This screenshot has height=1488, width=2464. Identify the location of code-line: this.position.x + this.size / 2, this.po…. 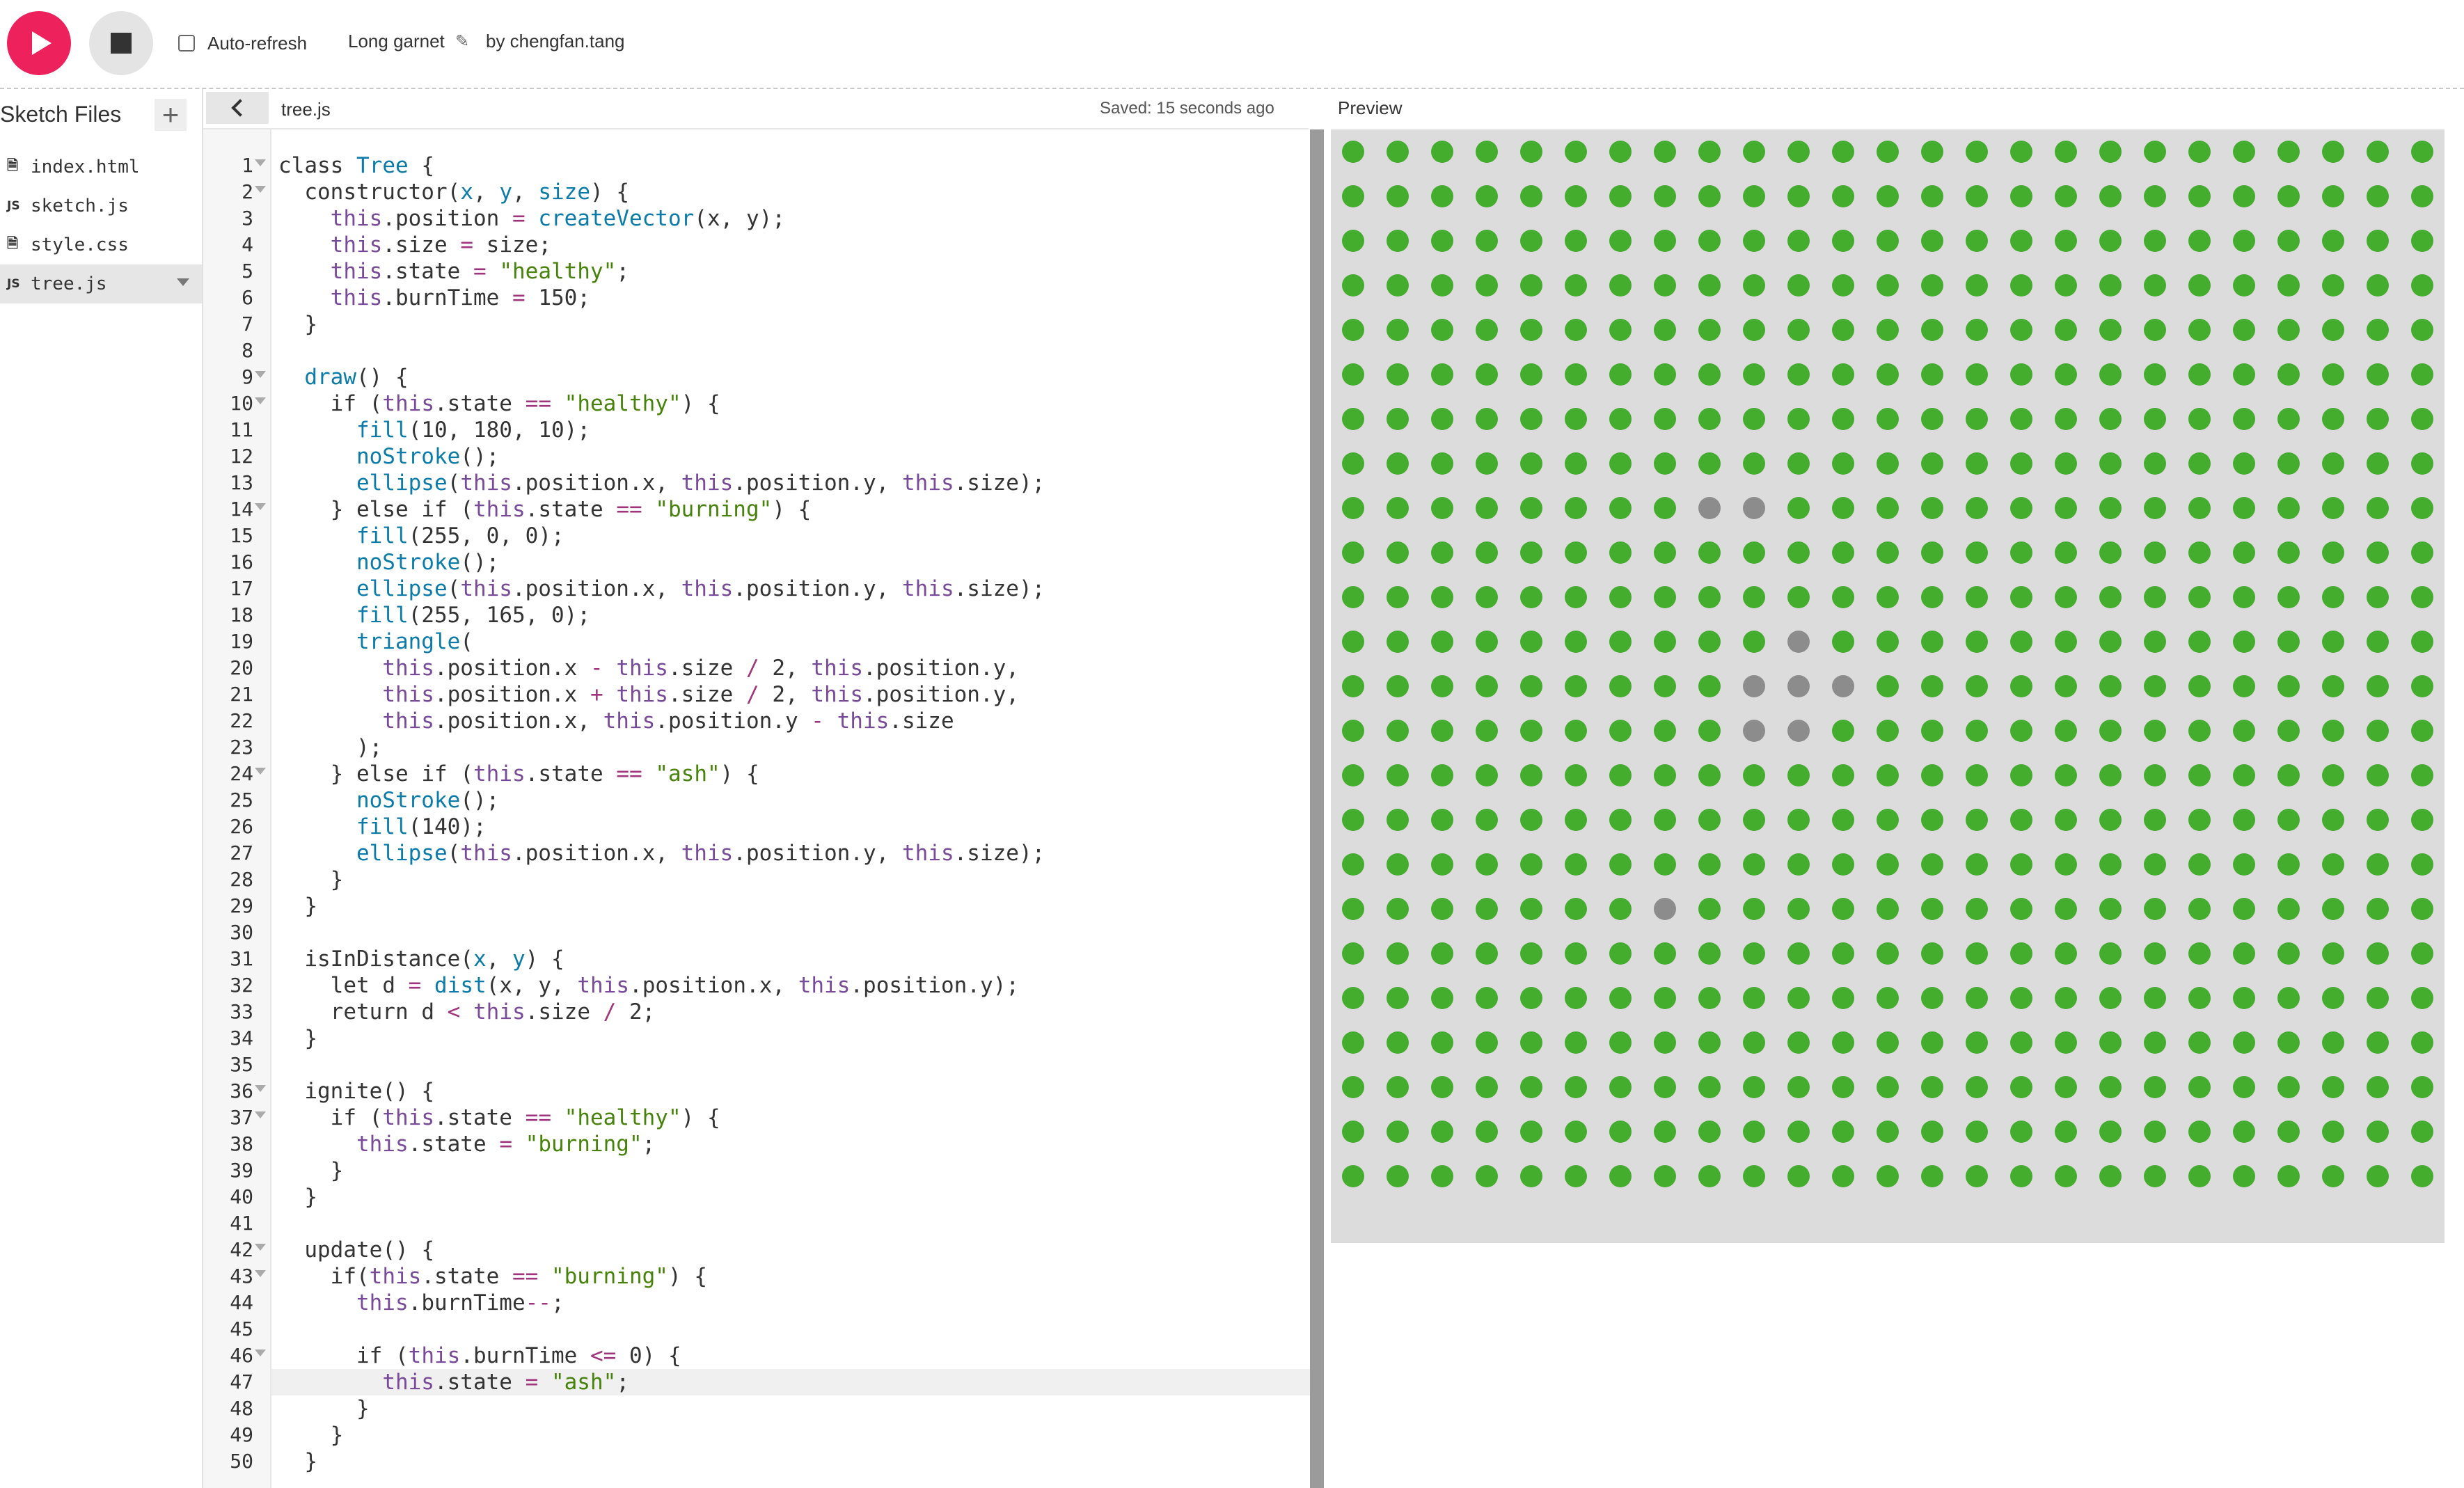
(648, 694).